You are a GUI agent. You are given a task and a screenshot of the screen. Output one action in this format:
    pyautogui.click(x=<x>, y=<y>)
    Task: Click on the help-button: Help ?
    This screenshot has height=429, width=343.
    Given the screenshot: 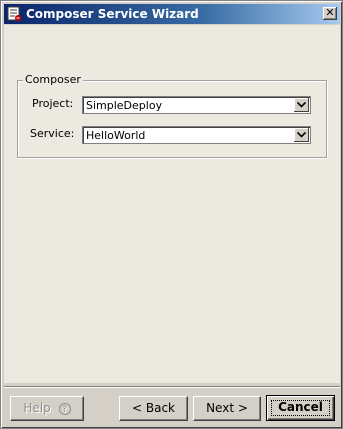 What is the action you would take?
    pyautogui.click(x=47, y=408)
    